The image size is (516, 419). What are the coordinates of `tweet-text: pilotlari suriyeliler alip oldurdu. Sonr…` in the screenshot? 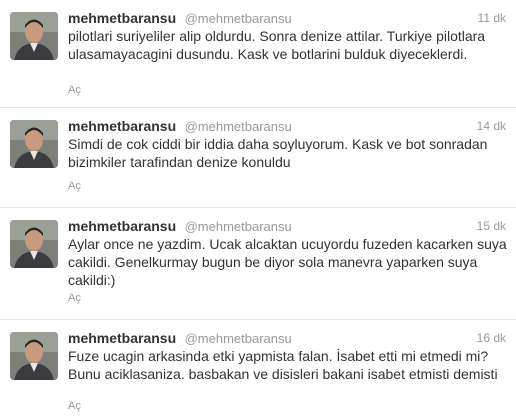 It's located at (277, 45).